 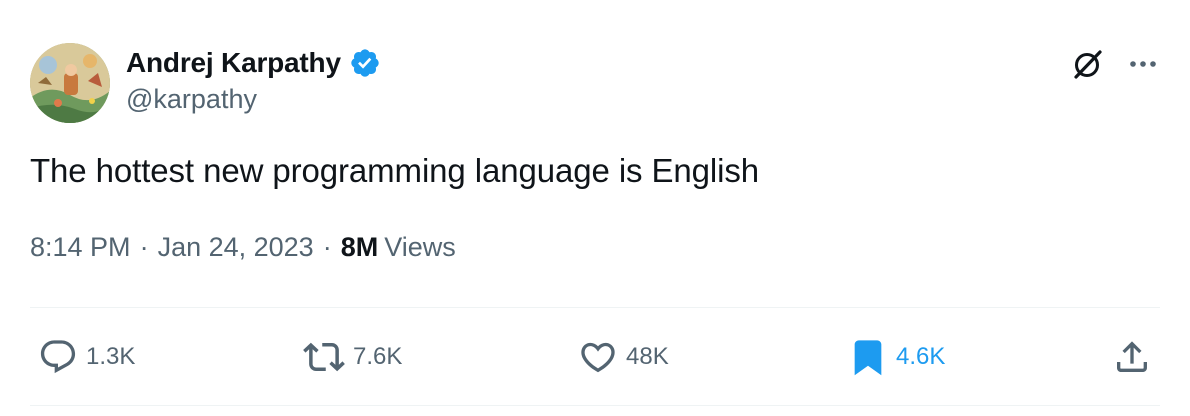 I want to click on tweet-date: Jan 24, 2023, so click(x=236, y=247).